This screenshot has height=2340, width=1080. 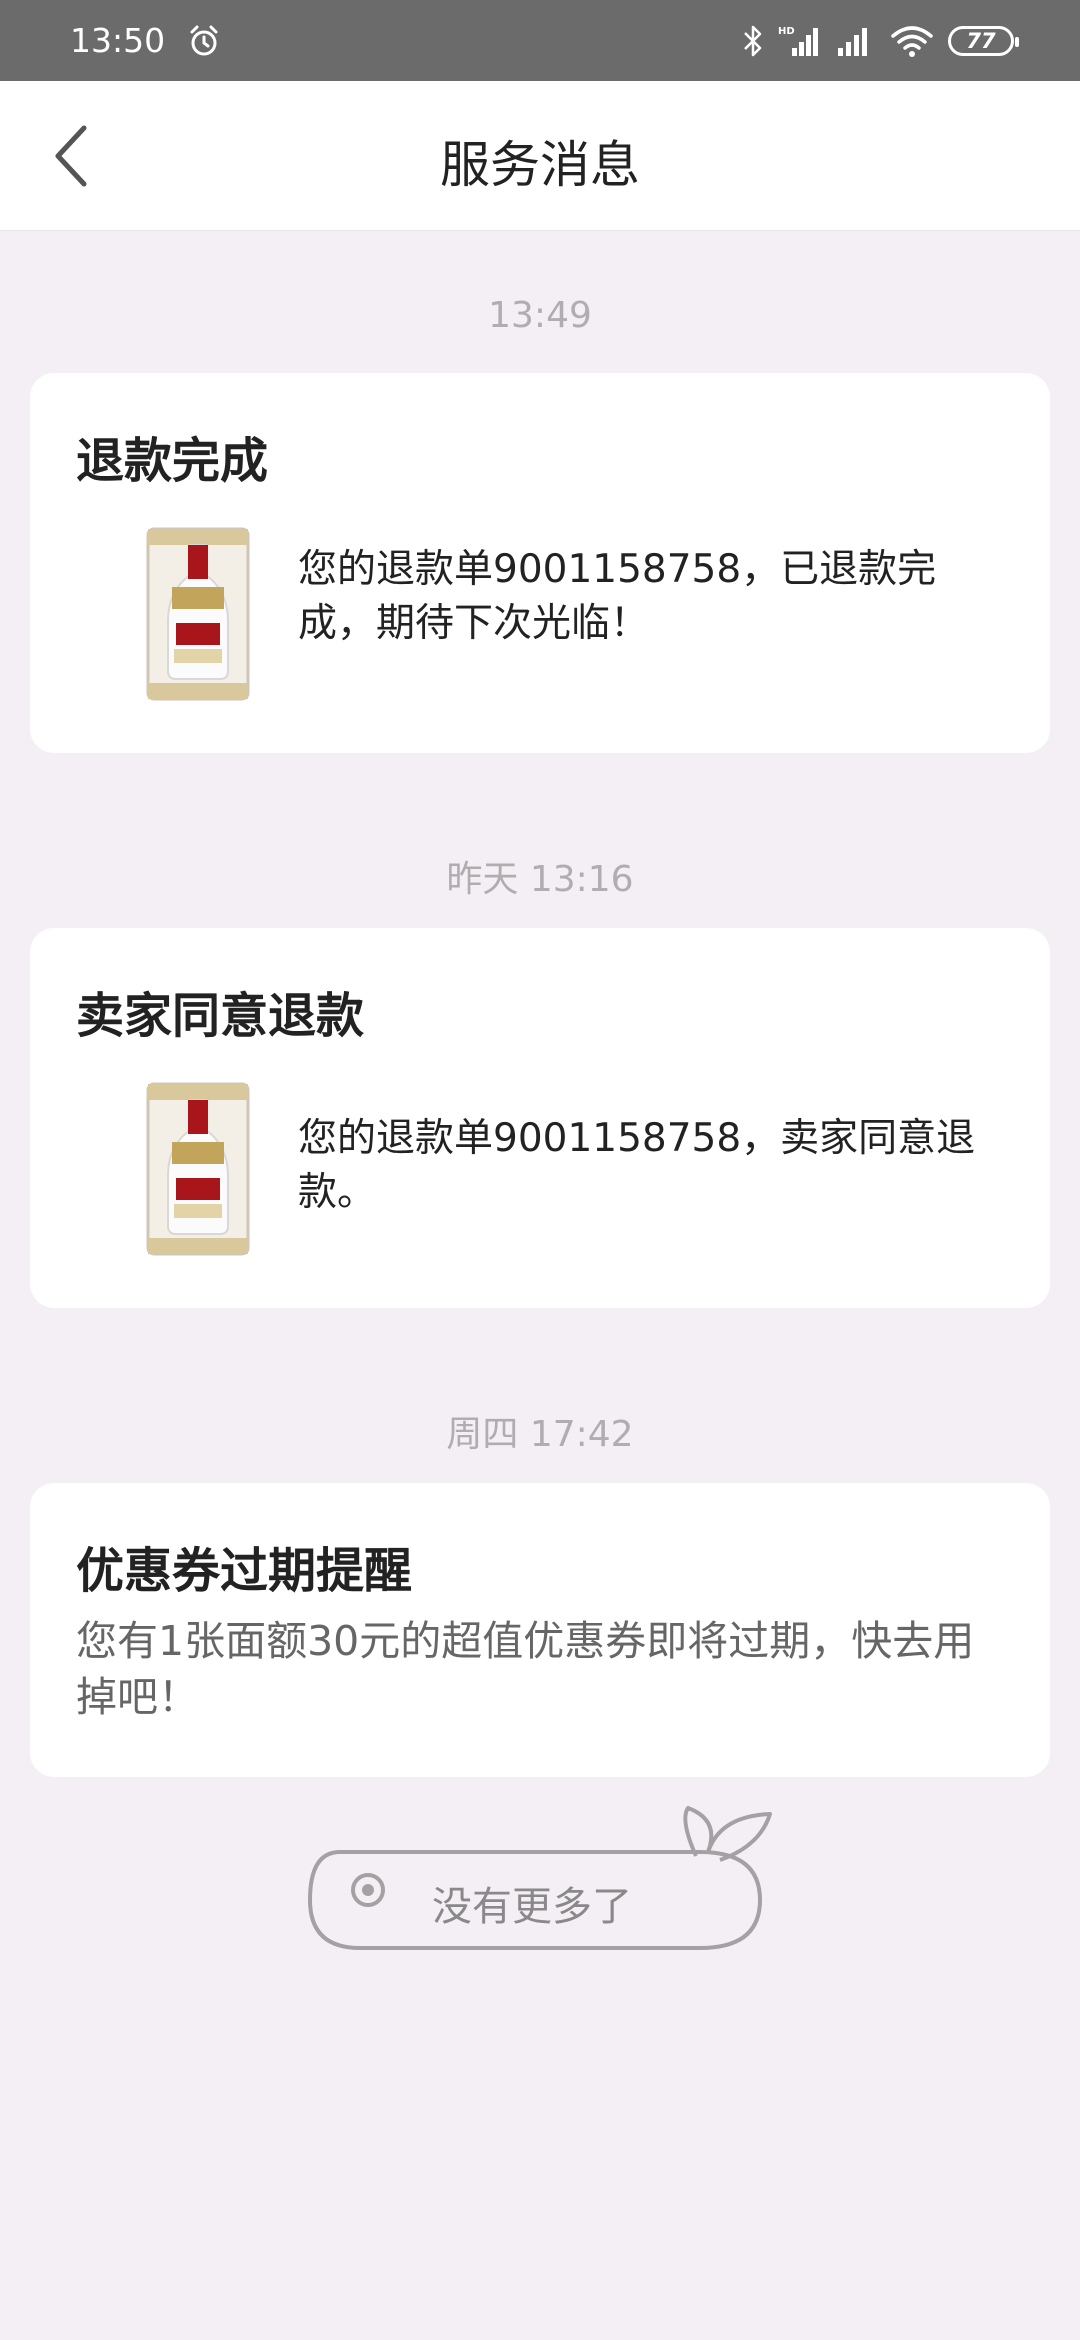 What do you see at coordinates (798, 41) in the screenshot?
I see `signal-hd-icon: HD` at bounding box center [798, 41].